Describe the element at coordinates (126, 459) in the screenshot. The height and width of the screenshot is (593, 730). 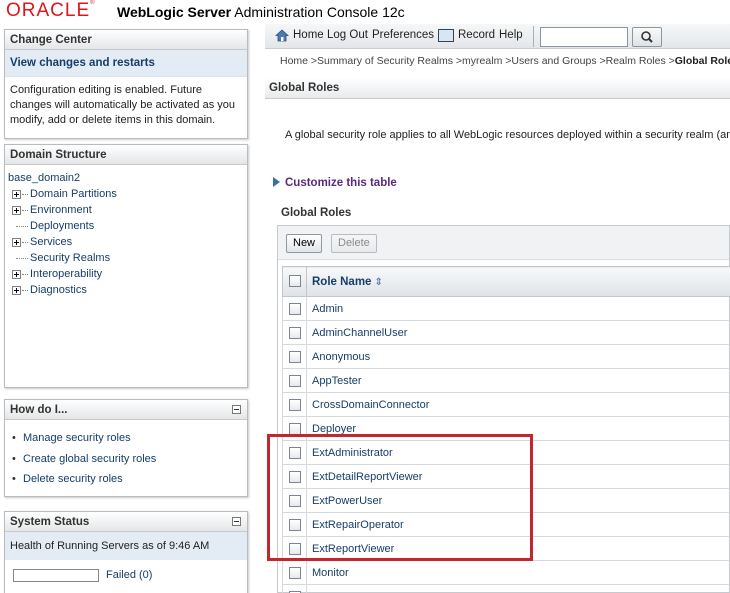
I see `how-do-i-link-create-roles: Create global security roles` at that location.